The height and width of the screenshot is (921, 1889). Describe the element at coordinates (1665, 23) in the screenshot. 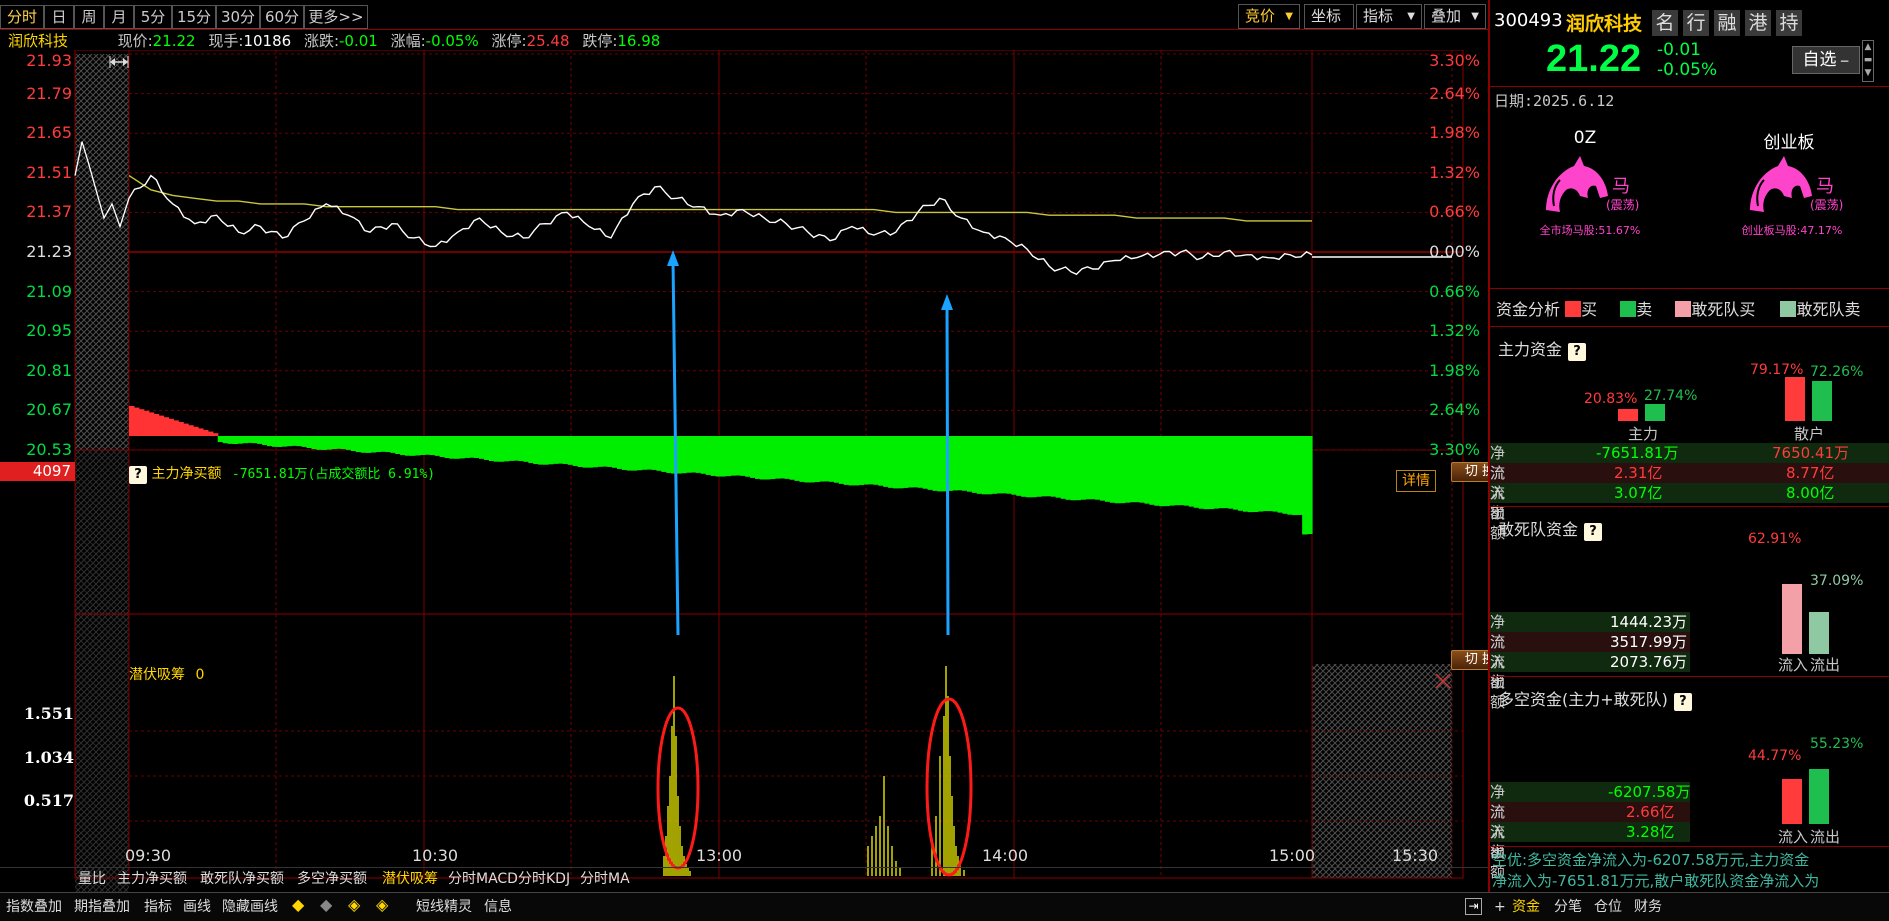

I see `name-button: 名` at that location.